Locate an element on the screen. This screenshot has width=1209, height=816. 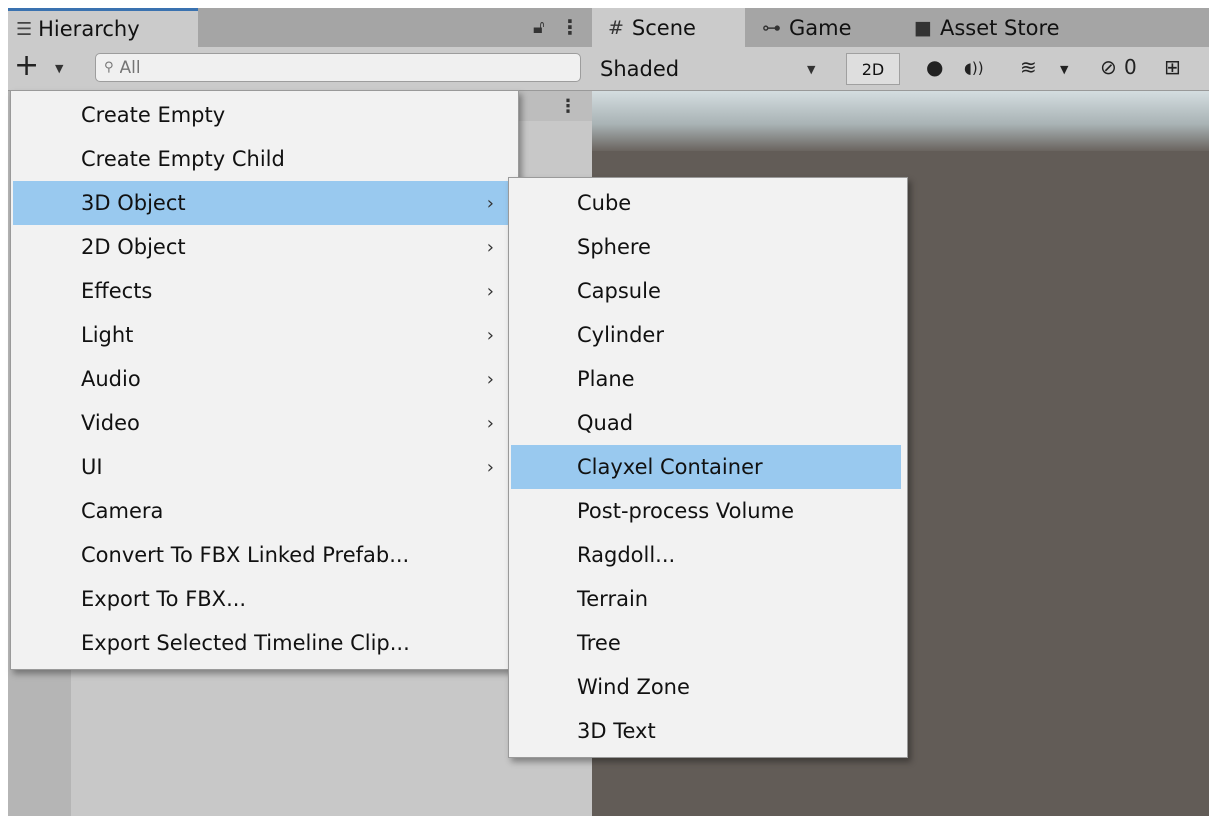
menu-item-label: Cube is located at coordinates (604, 203).